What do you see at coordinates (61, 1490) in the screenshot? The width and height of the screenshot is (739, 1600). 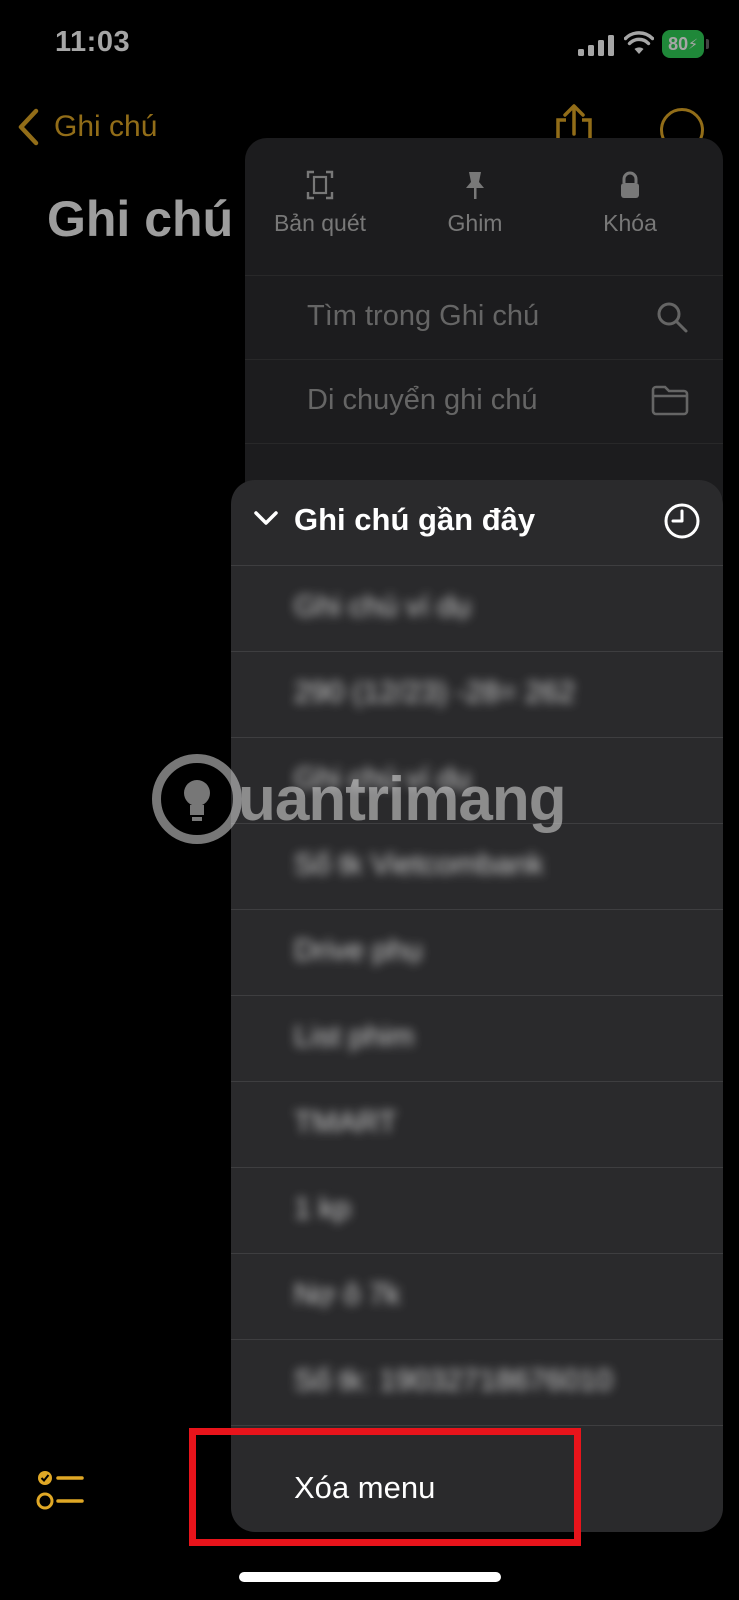 I see `checklist-icon` at bounding box center [61, 1490].